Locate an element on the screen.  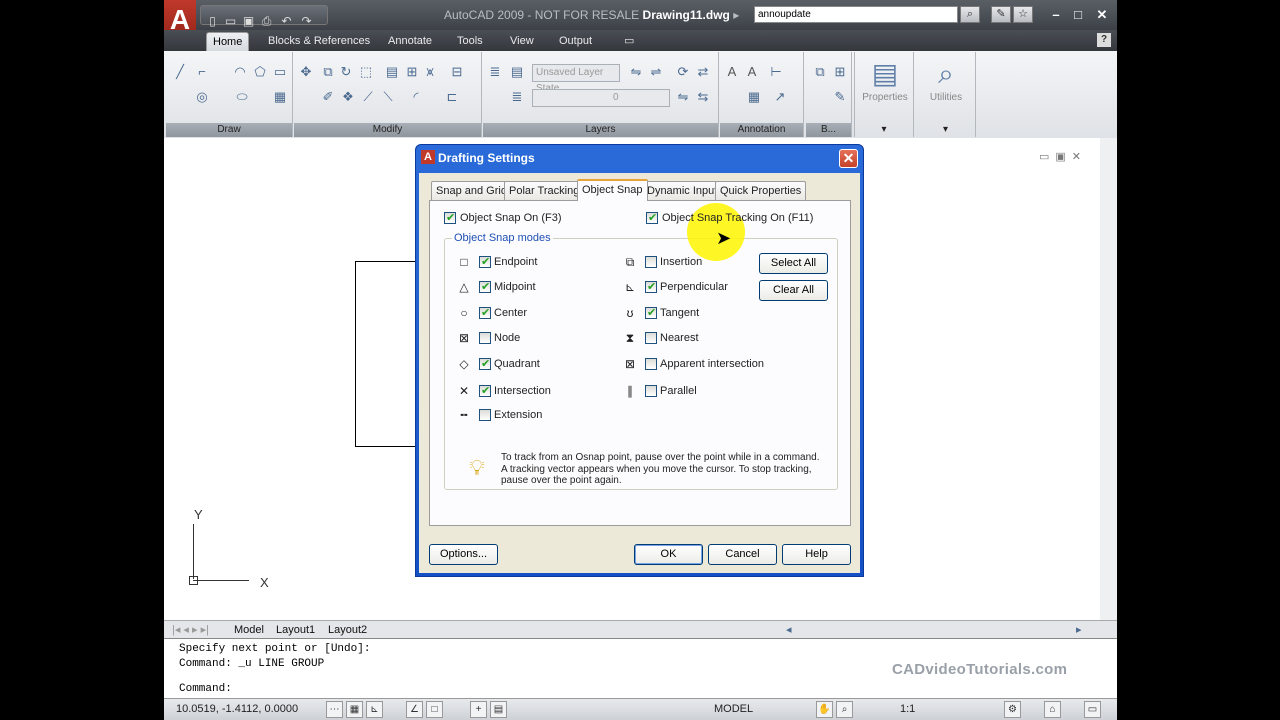
tab-home: Home is located at coordinates (228, 41).